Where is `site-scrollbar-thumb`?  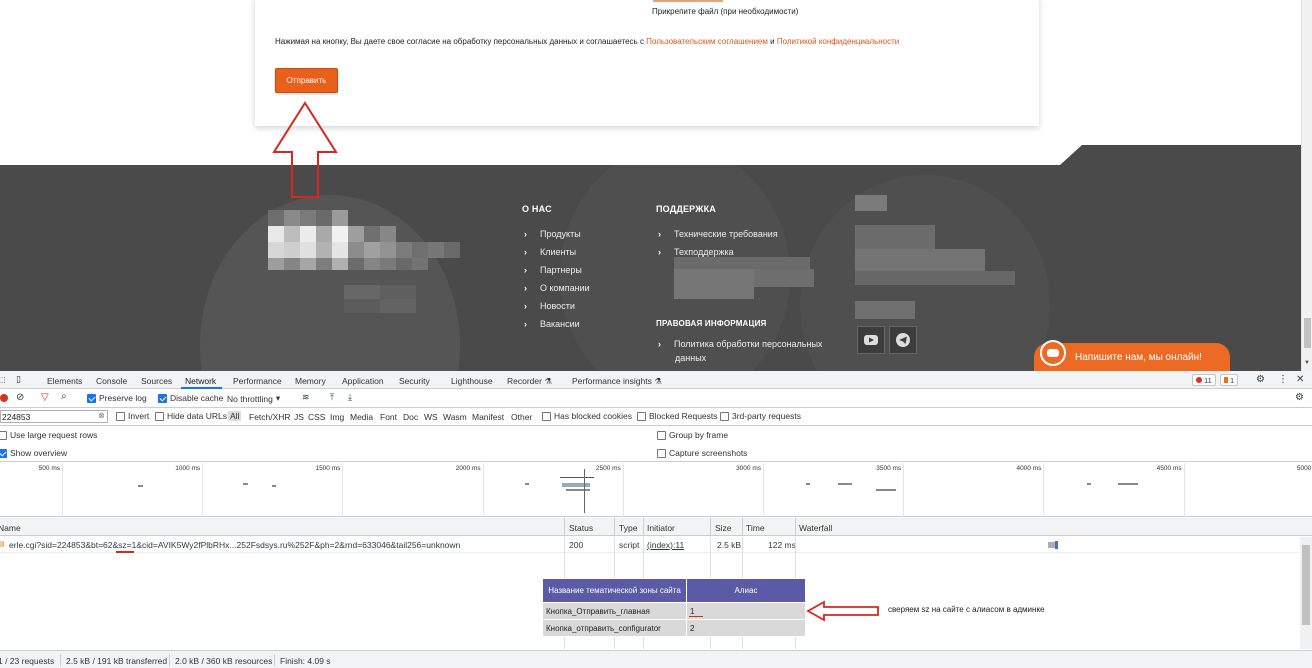 site-scrollbar-thumb is located at coordinates (1307, 333).